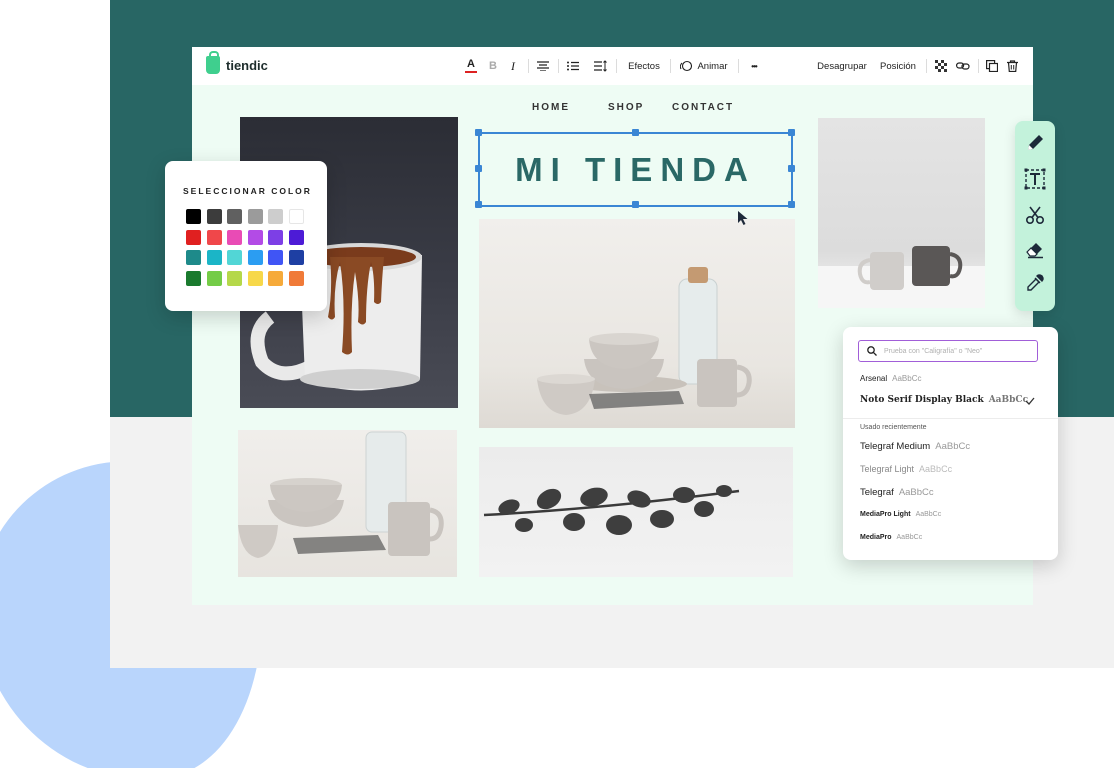 The image size is (1114, 768). I want to click on eyedropper-icon, so click(1035, 283).